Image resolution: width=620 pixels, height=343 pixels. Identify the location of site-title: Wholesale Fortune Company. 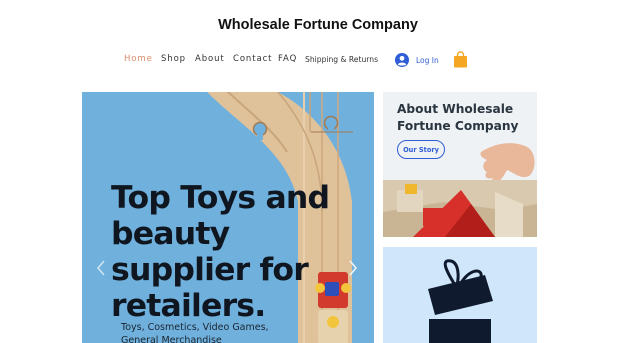
(310, 25).